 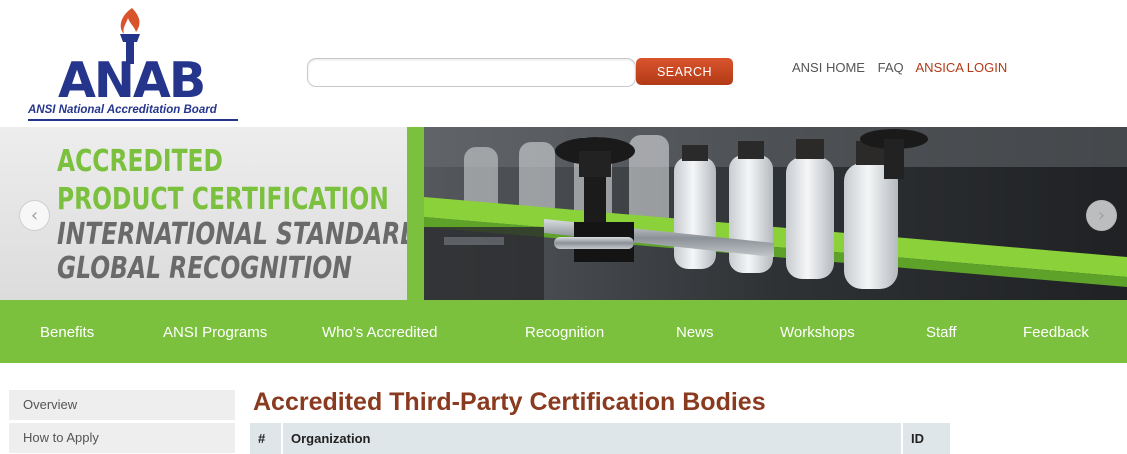 I want to click on nav-item-whos-accredited: Who's Accredited, so click(x=379, y=332).